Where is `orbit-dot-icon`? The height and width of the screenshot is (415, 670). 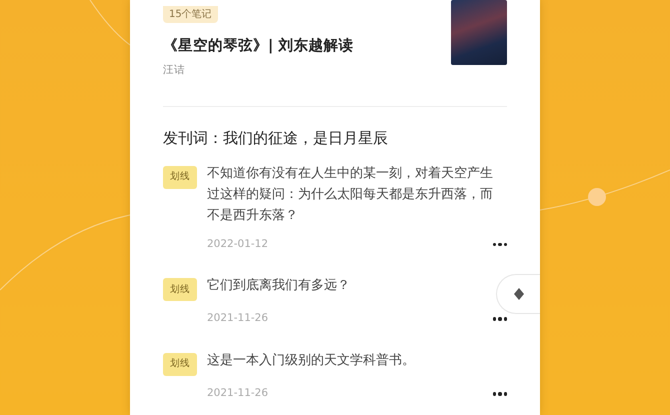 orbit-dot-icon is located at coordinates (597, 197).